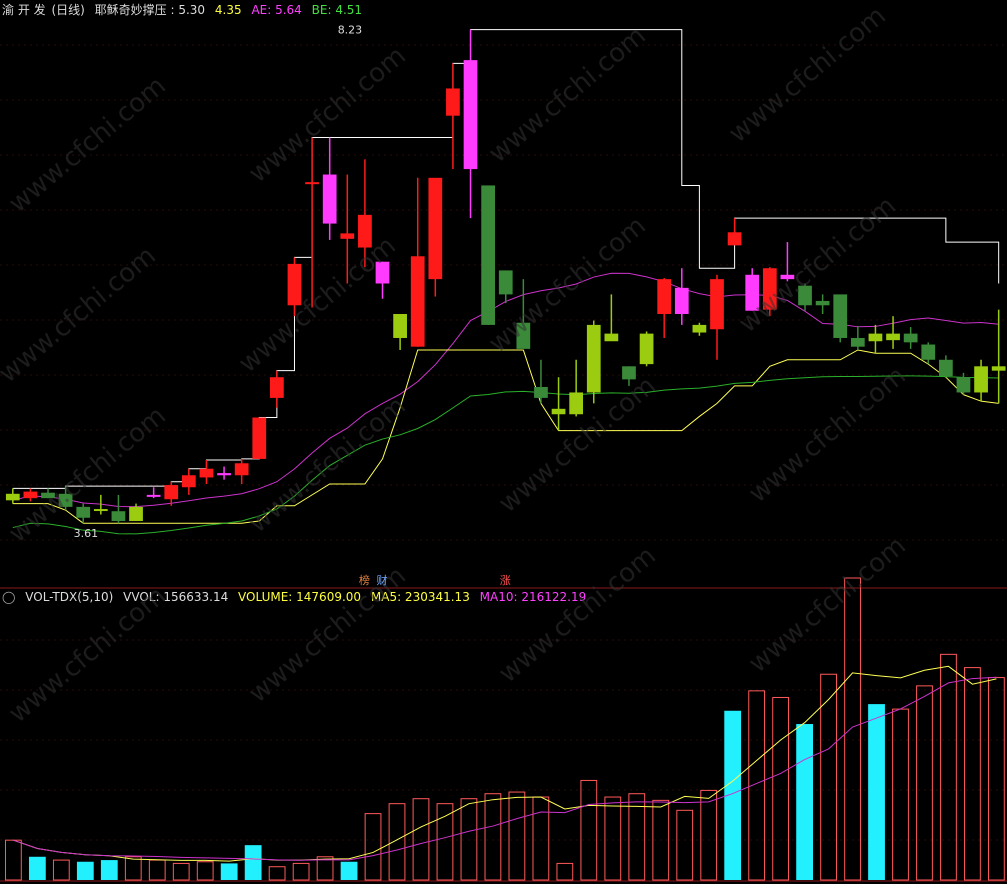 This screenshot has height=884, width=1007. What do you see at coordinates (364, 580) in the screenshot?
I see `event-tag: 榜` at bounding box center [364, 580].